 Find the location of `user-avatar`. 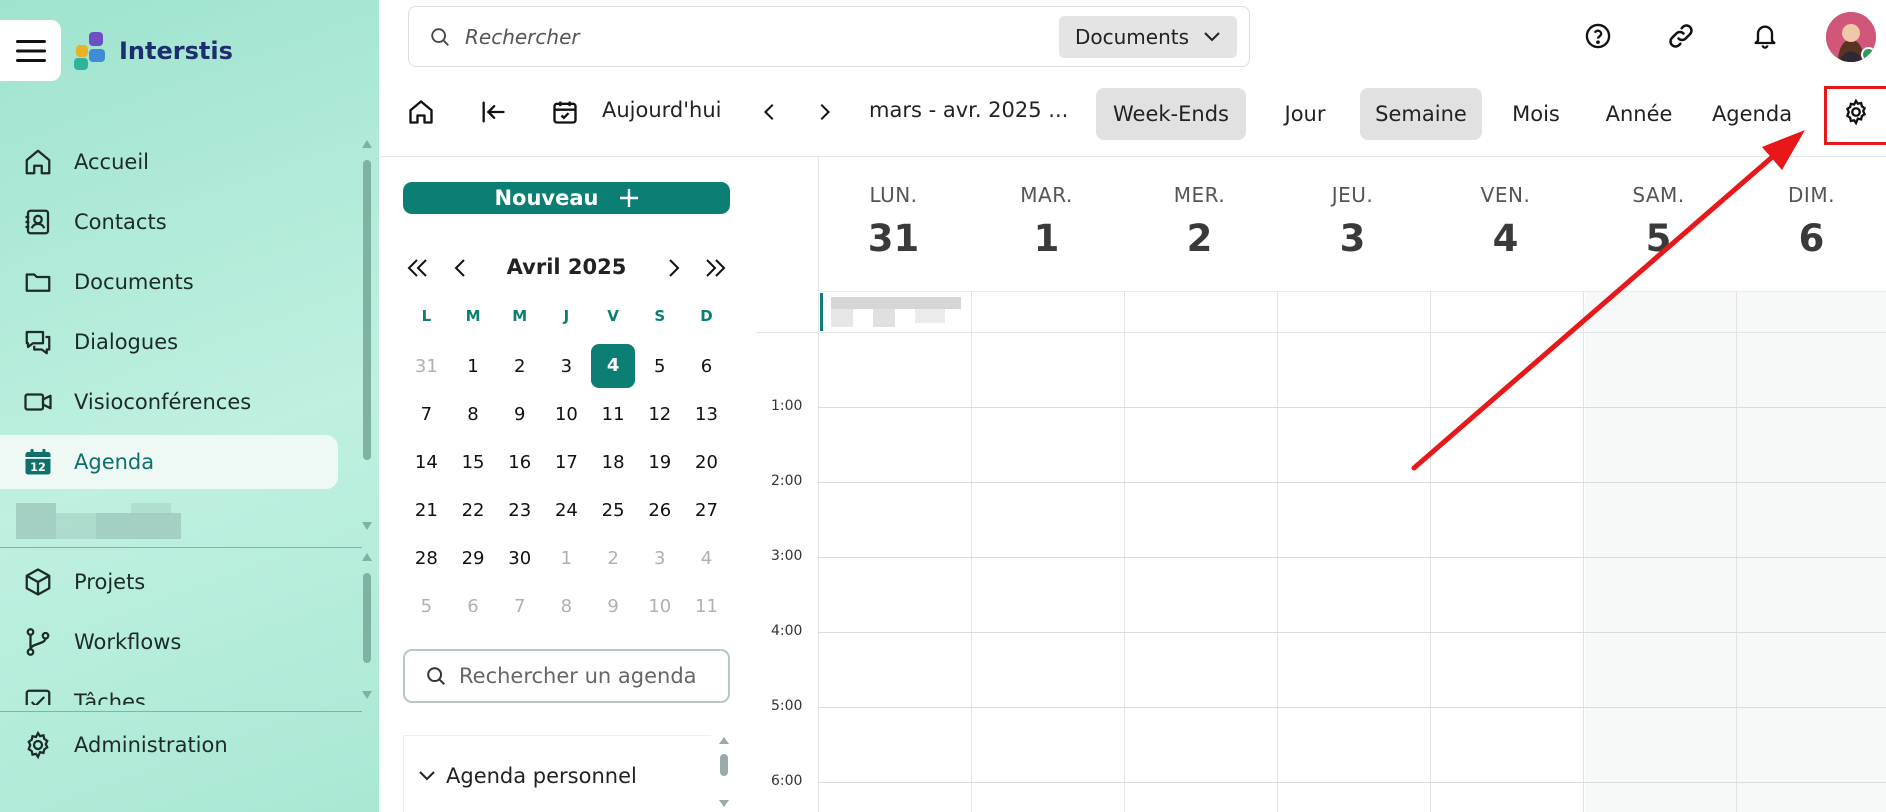

user-avatar is located at coordinates (1851, 37).